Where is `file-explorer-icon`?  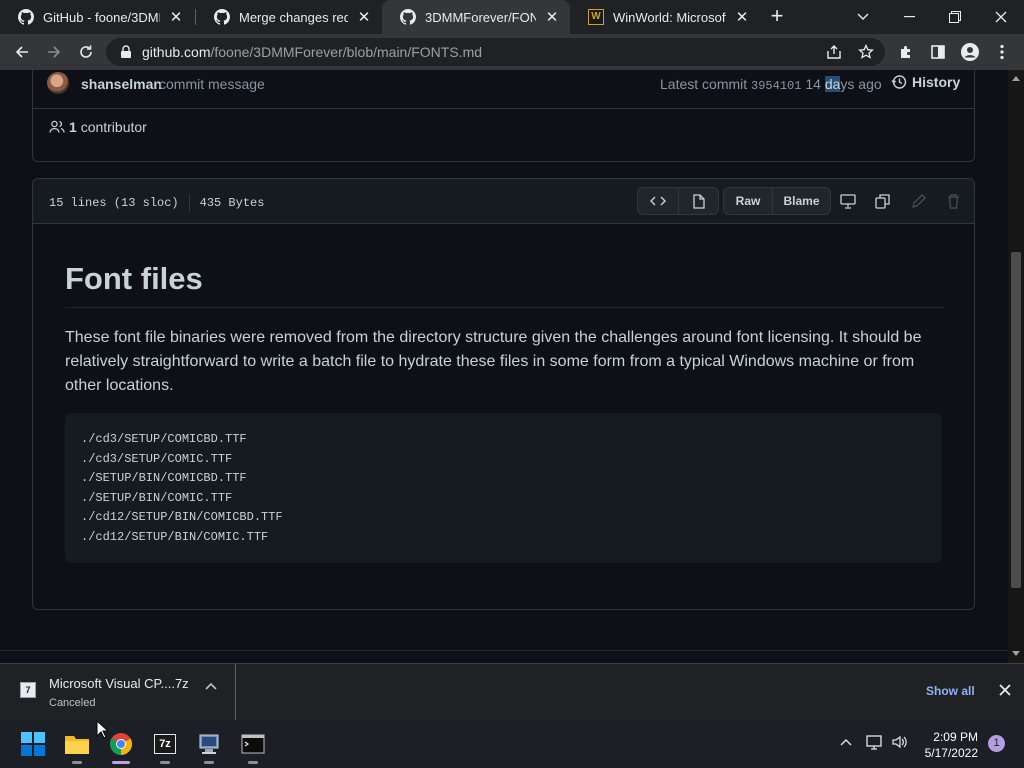
file-explorer-icon is located at coordinates (77, 744).